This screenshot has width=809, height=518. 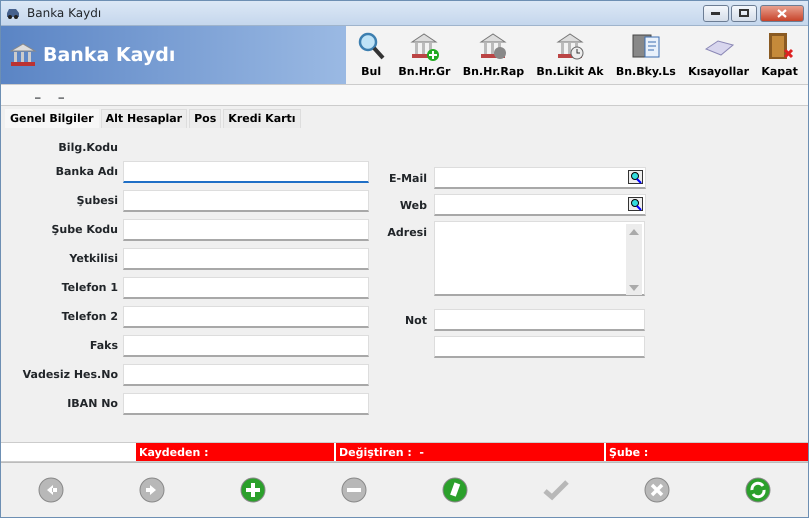 I want to click on car-icon, so click(x=13, y=13).